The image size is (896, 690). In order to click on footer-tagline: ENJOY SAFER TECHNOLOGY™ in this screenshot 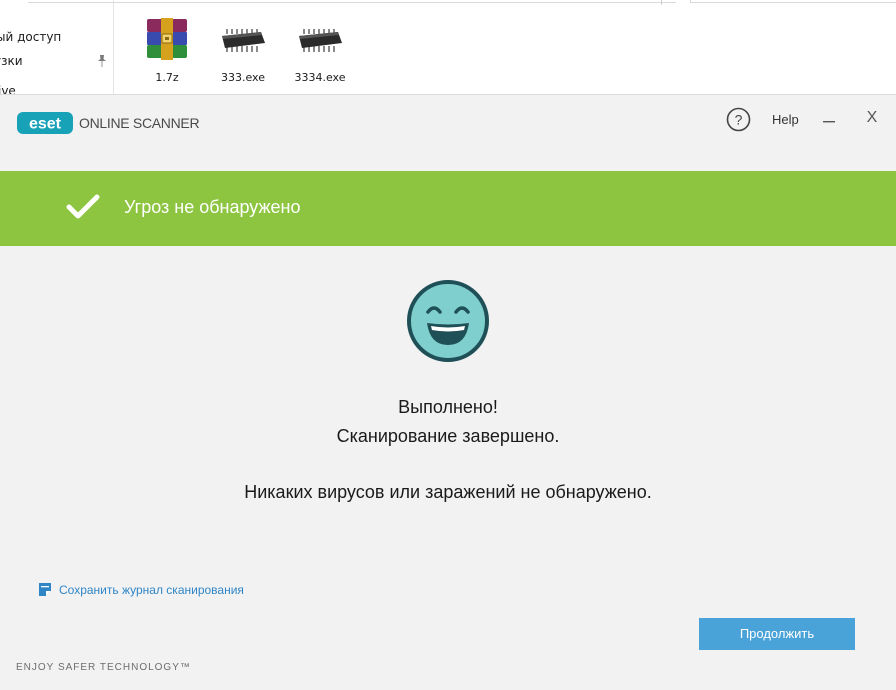, I will do `click(103, 667)`.